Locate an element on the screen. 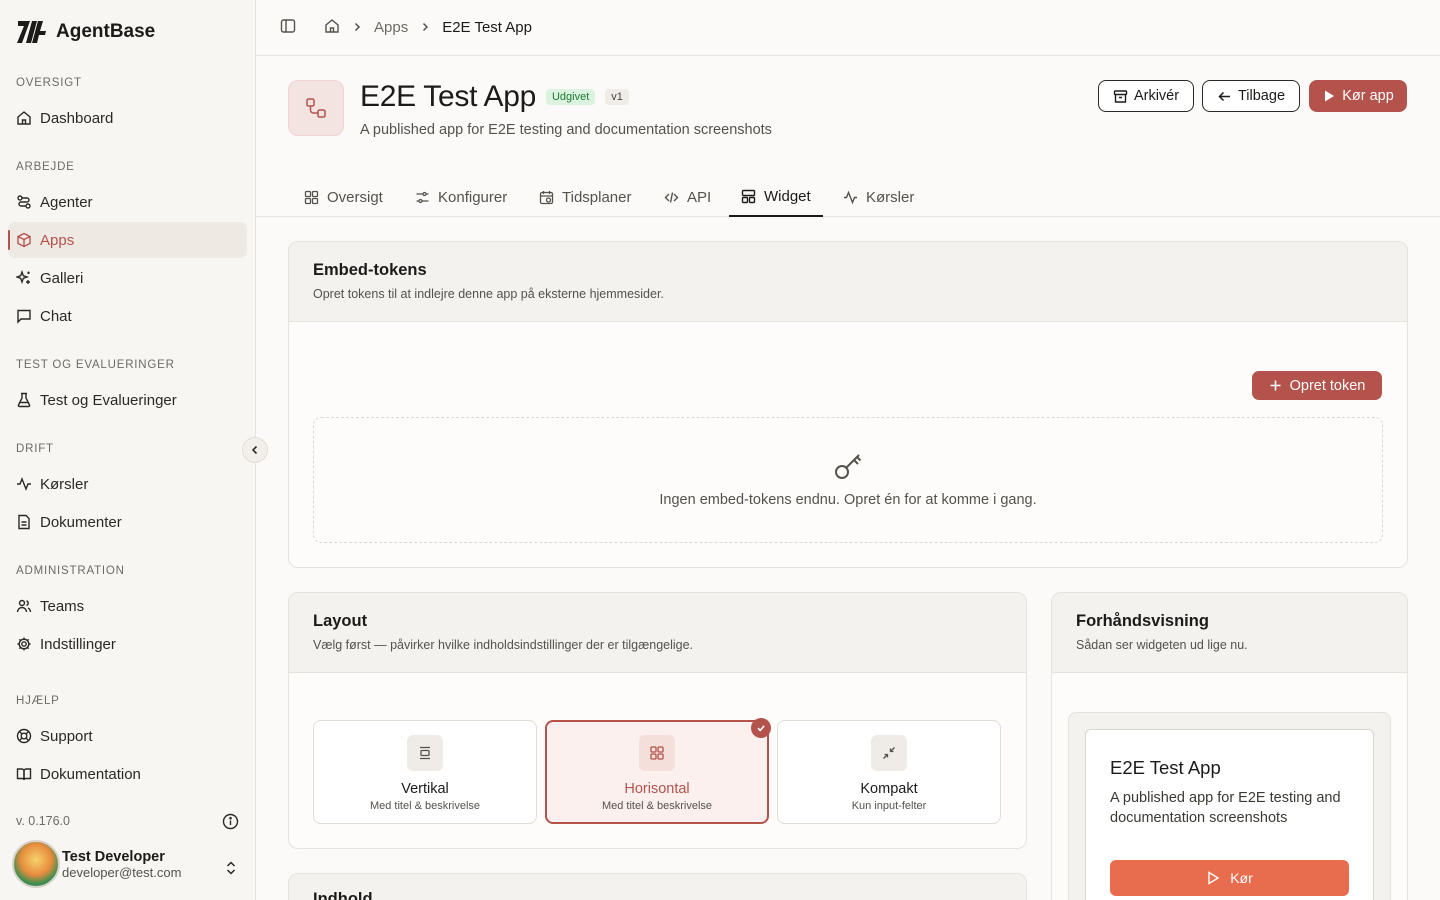 Image resolution: width=1440 pixels, height=900 pixels. sidebar-item-docs: Dokumentation is located at coordinates (127, 774).